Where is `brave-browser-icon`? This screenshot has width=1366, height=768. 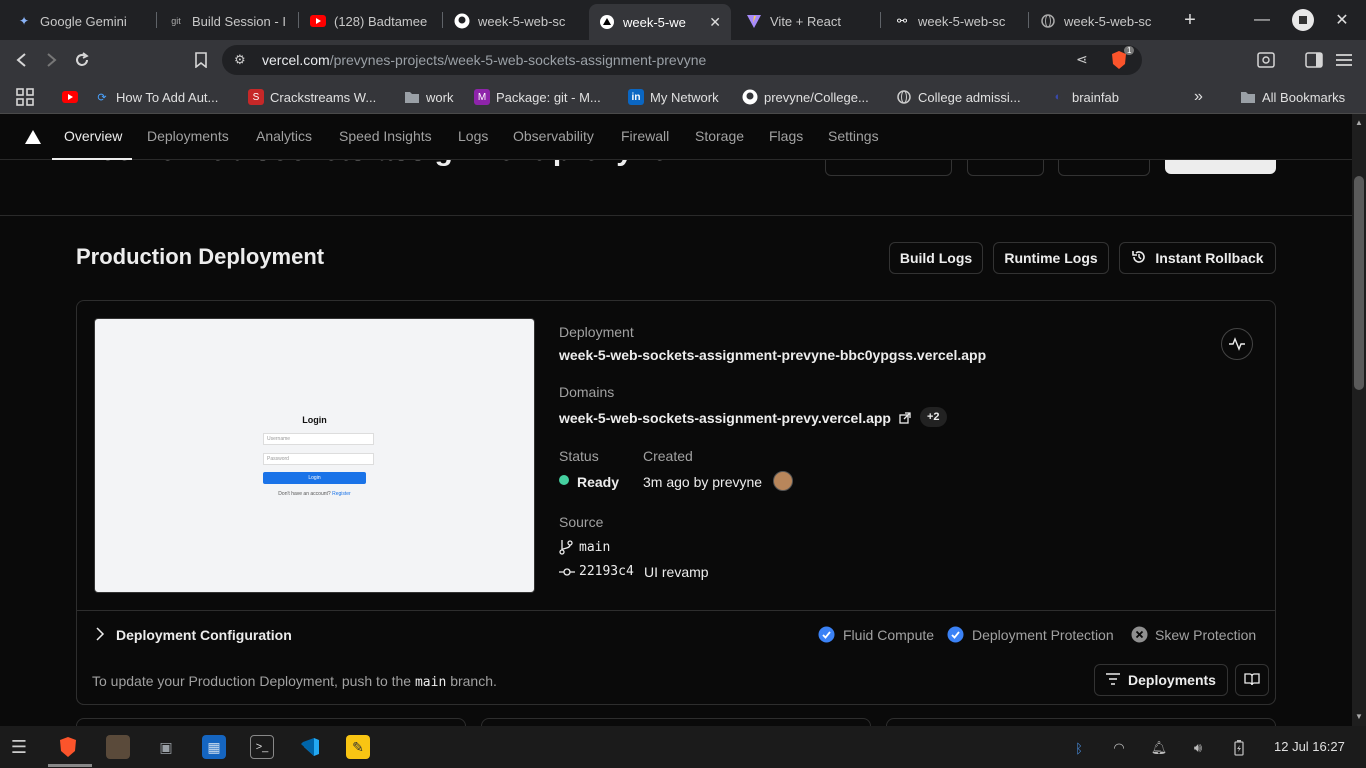 brave-browser-icon is located at coordinates (68, 747).